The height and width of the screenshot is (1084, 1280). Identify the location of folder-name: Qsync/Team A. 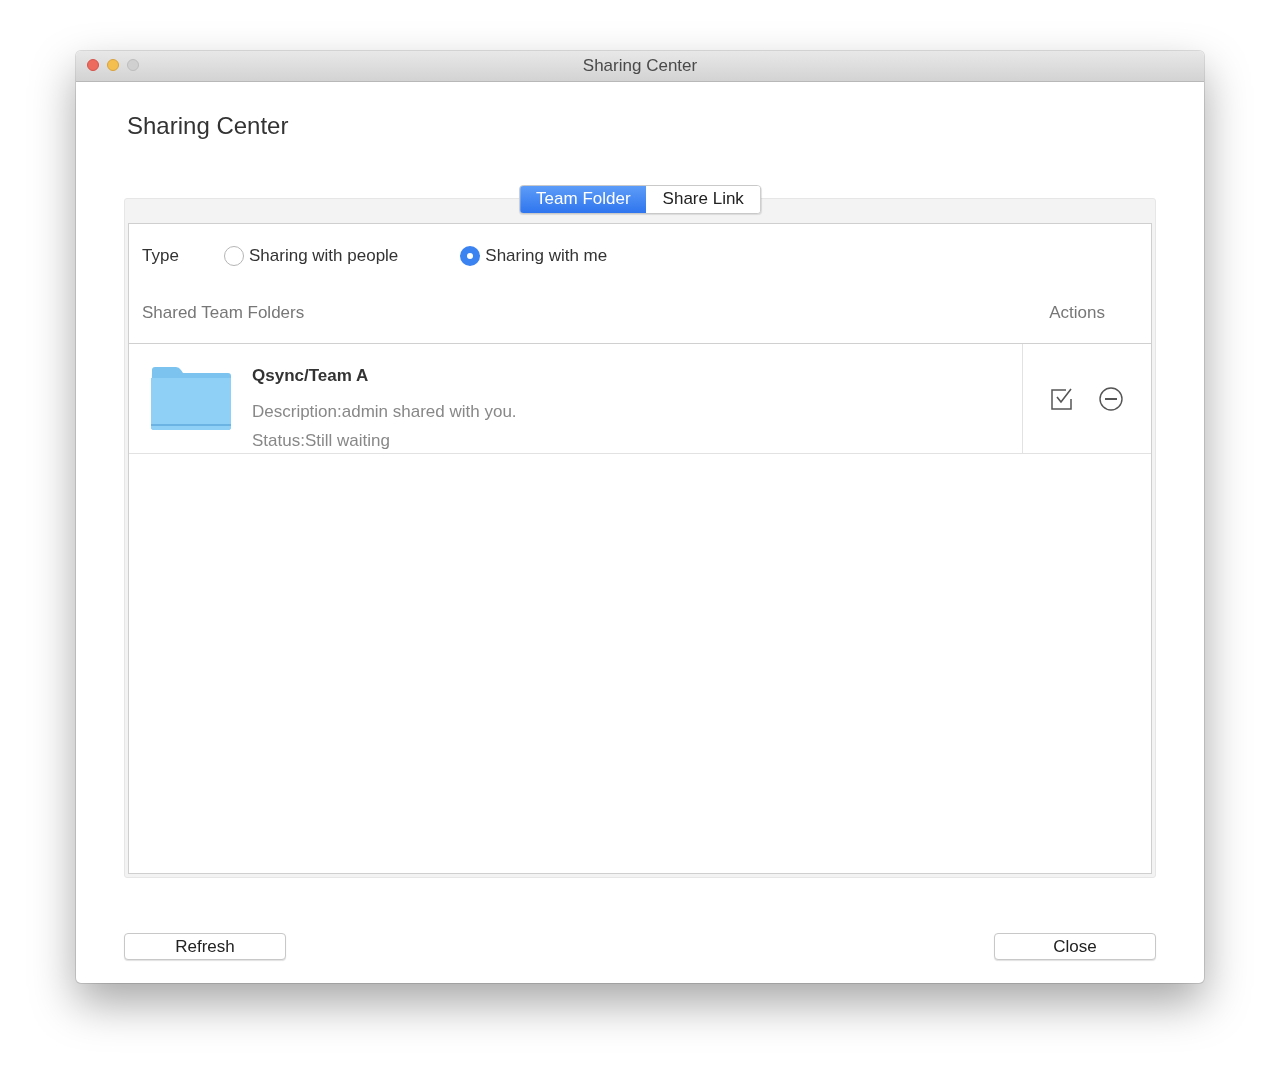
(311, 376).